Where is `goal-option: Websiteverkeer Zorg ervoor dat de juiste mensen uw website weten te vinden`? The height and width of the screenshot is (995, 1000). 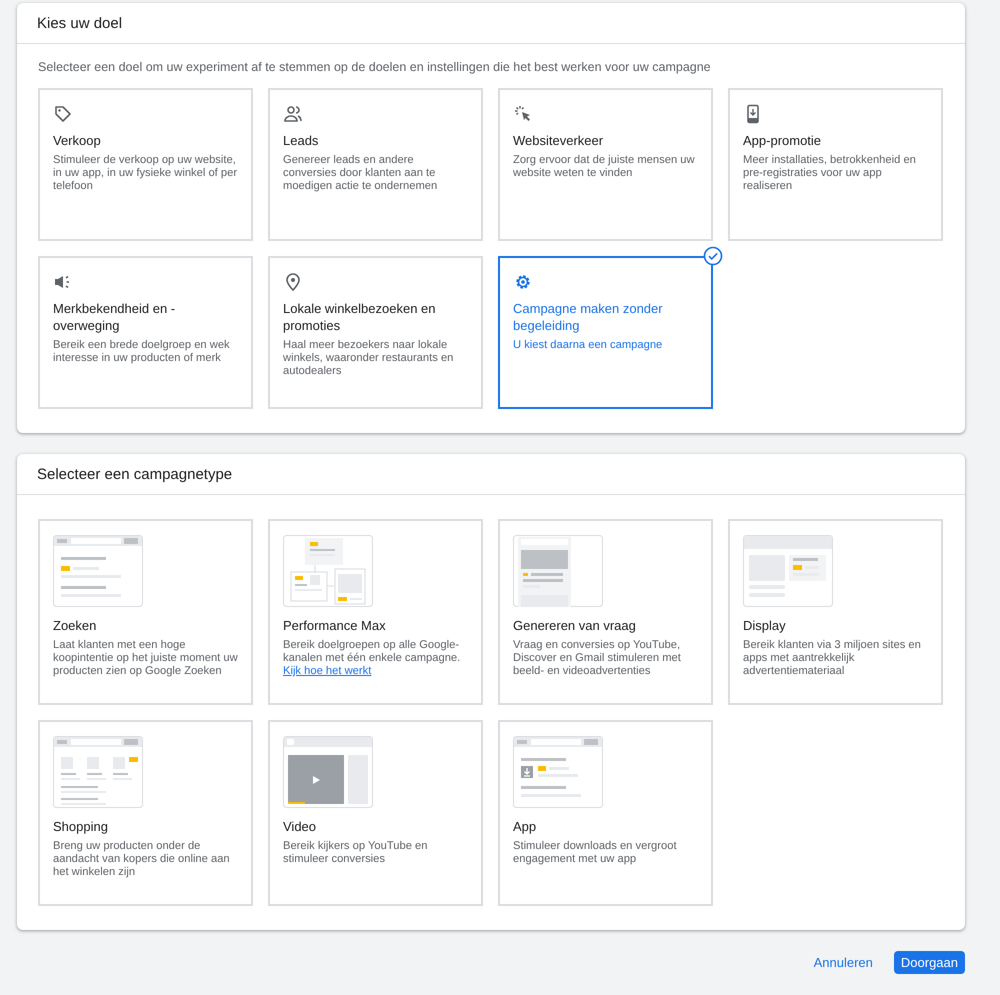 goal-option: Websiteverkeer Zorg ervoor dat de juiste mensen uw website weten te vinden is located at coordinates (605, 164).